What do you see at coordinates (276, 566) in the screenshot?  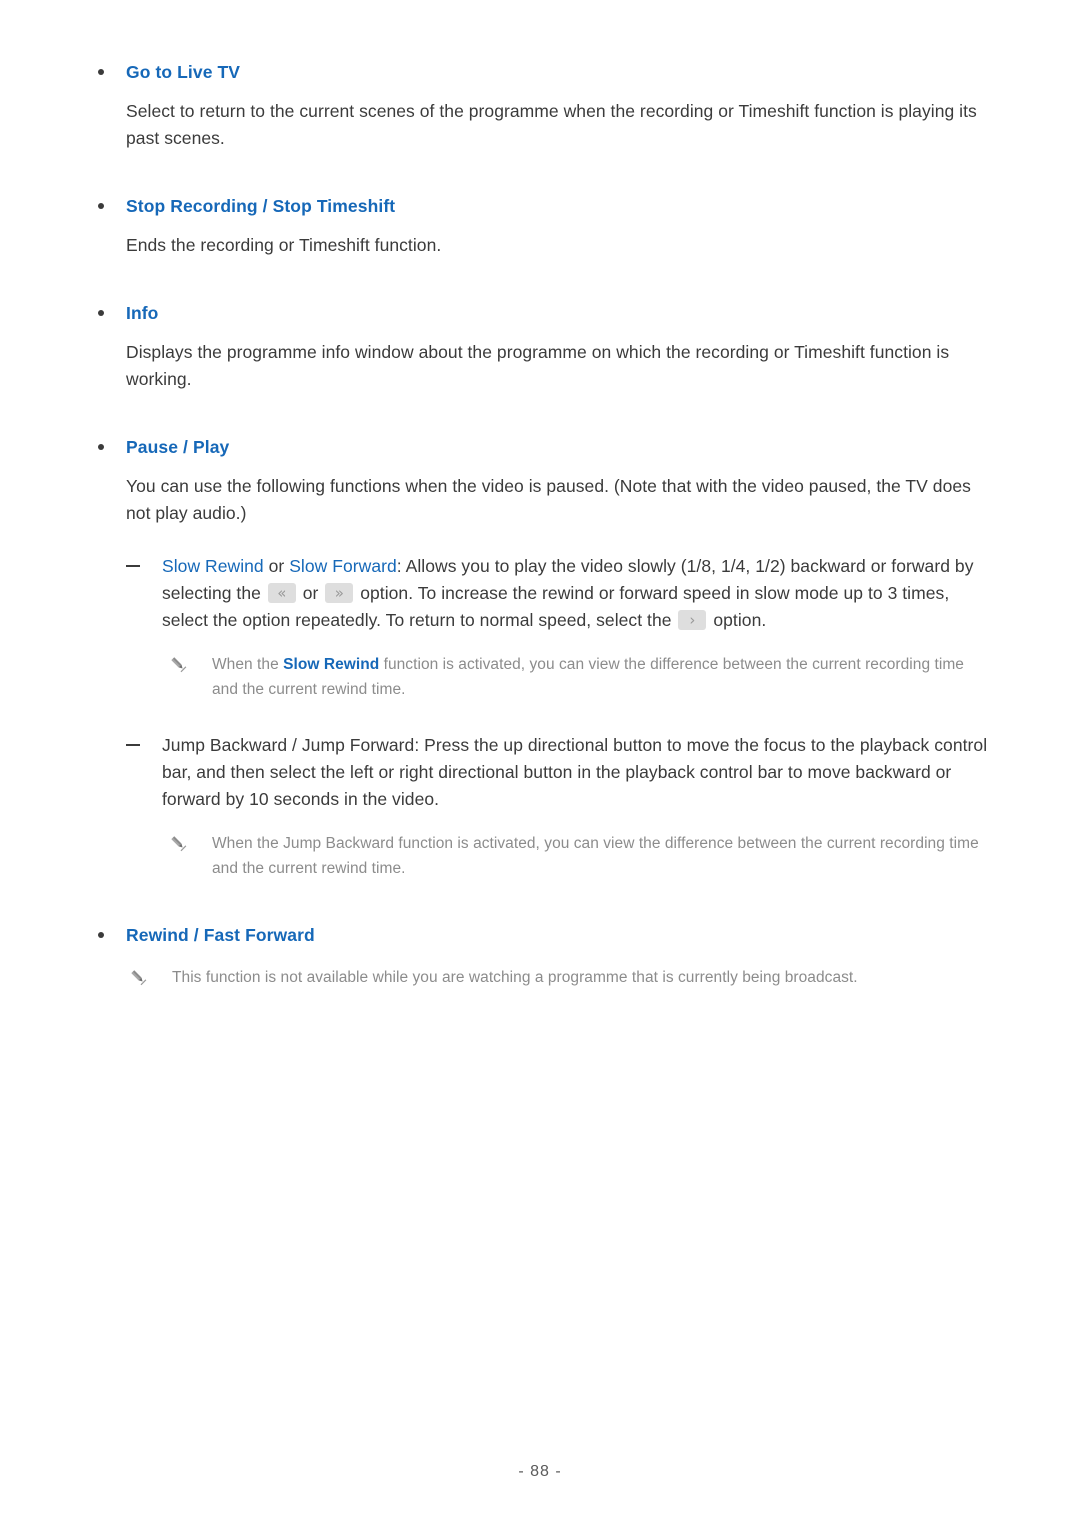 I see `term-joiner: or` at bounding box center [276, 566].